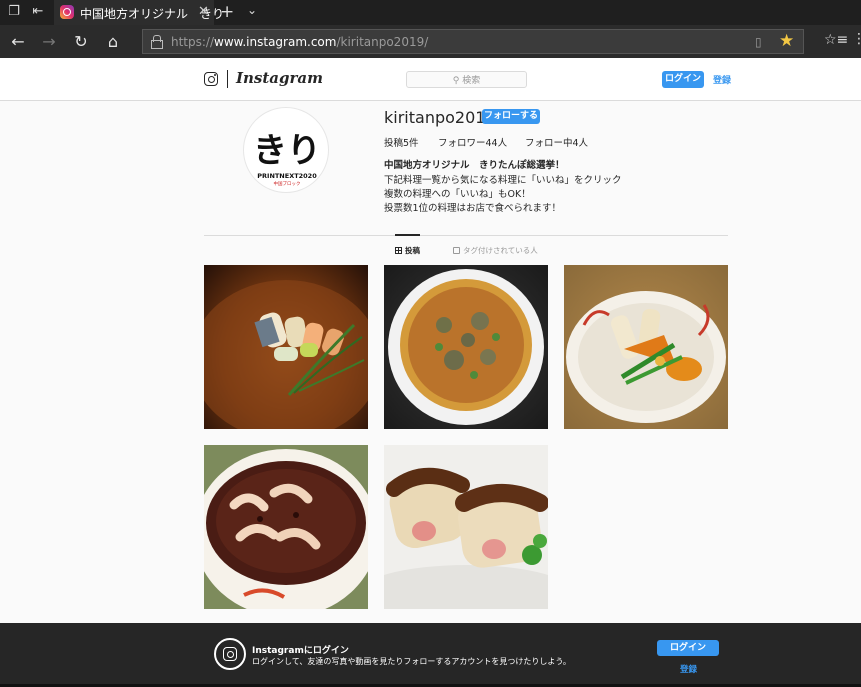  Describe the element at coordinates (688, 669) in the screenshot. I see `banner-signup-link: 登録` at that location.